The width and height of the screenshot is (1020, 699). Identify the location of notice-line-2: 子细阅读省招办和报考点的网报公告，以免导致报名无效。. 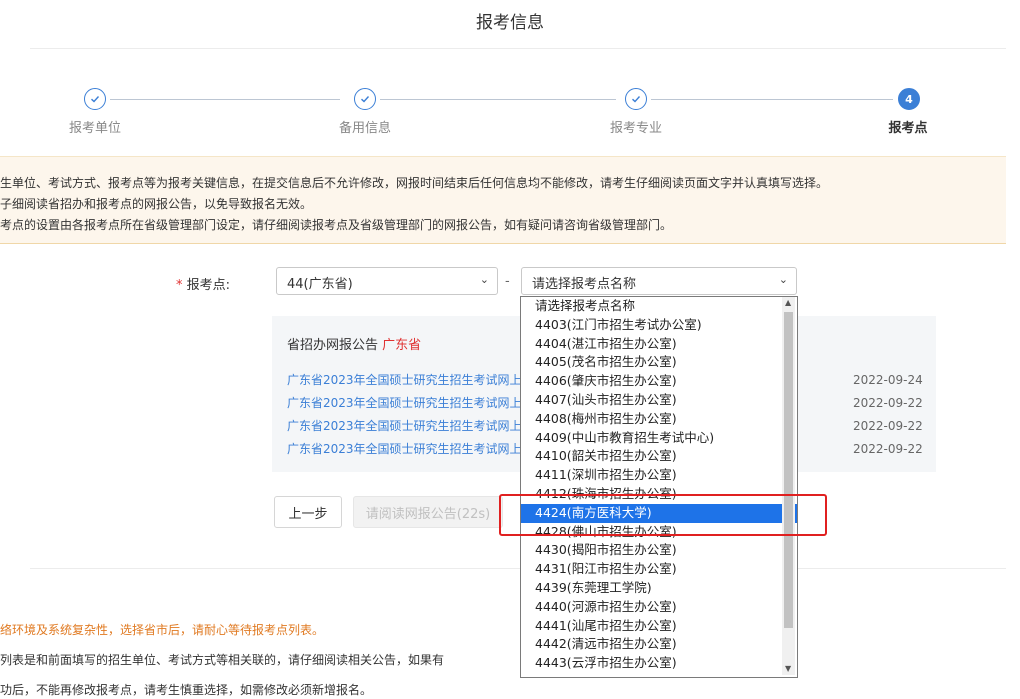
(156, 204).